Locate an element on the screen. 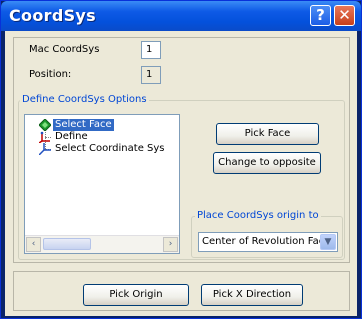 The image size is (362, 319). pick-x-direction-button: Pick X Direction is located at coordinates (252, 295).